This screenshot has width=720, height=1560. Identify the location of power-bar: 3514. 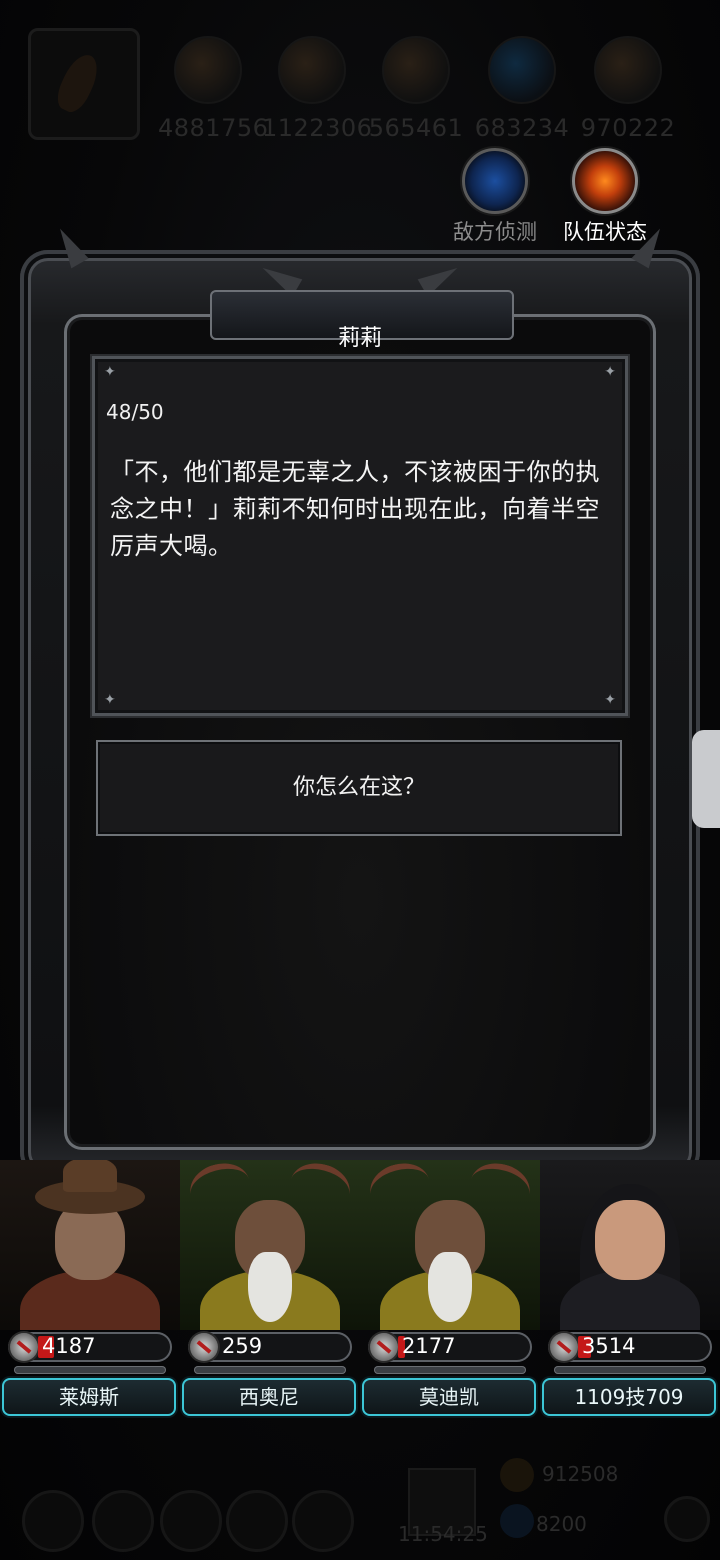
(630, 1347).